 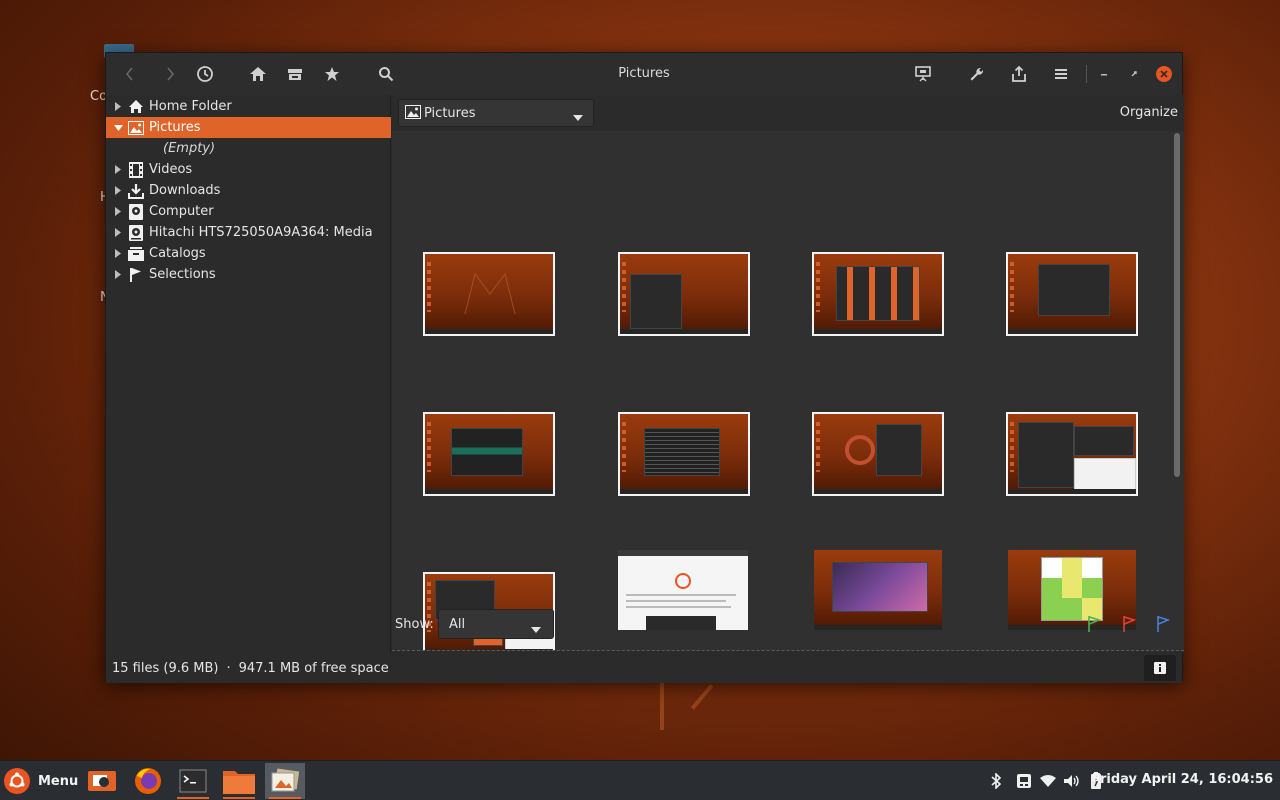 I want to click on taskbar-app-firefox, so click(x=148, y=781).